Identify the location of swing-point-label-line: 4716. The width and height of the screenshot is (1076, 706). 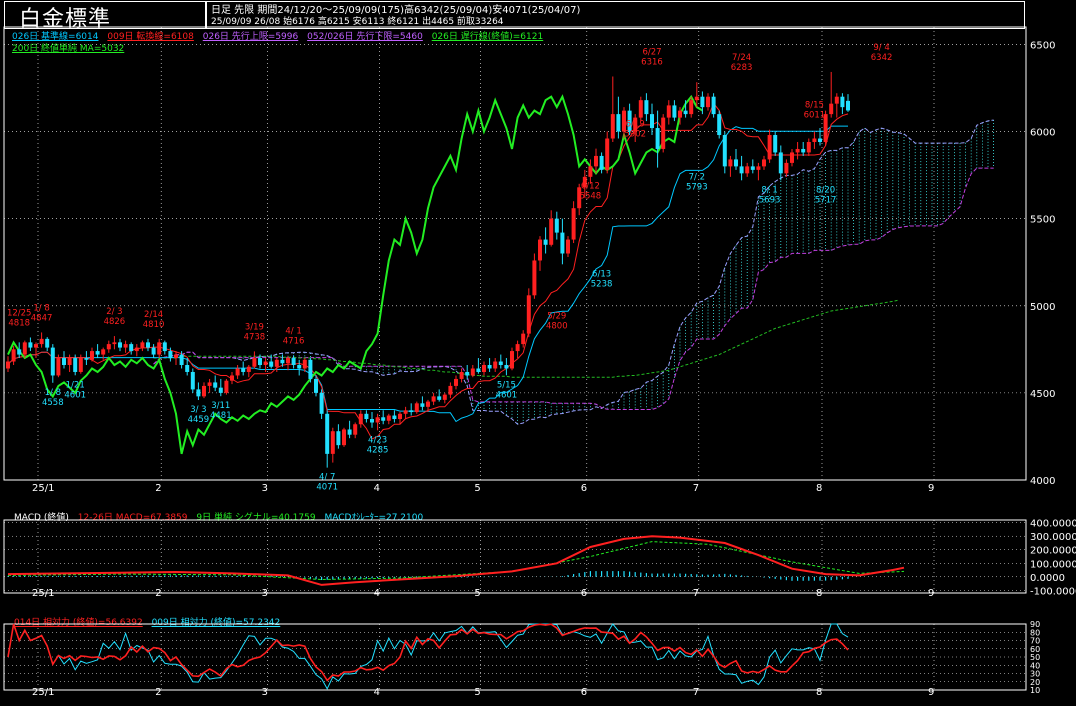
(294, 341).